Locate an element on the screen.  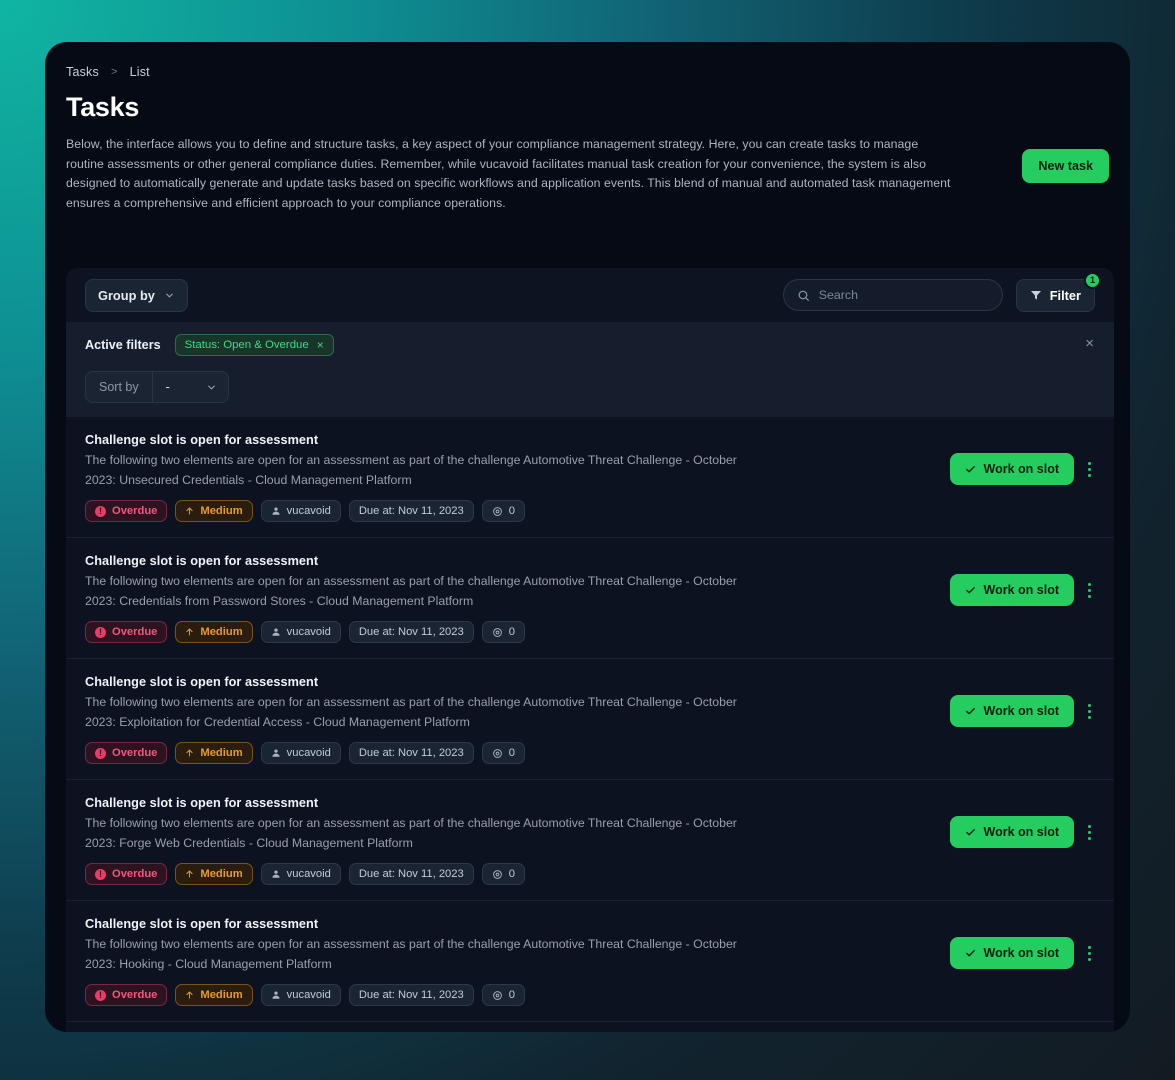
panel-toolbar: Group by Filter 1 is located at coordinates (590, 295).